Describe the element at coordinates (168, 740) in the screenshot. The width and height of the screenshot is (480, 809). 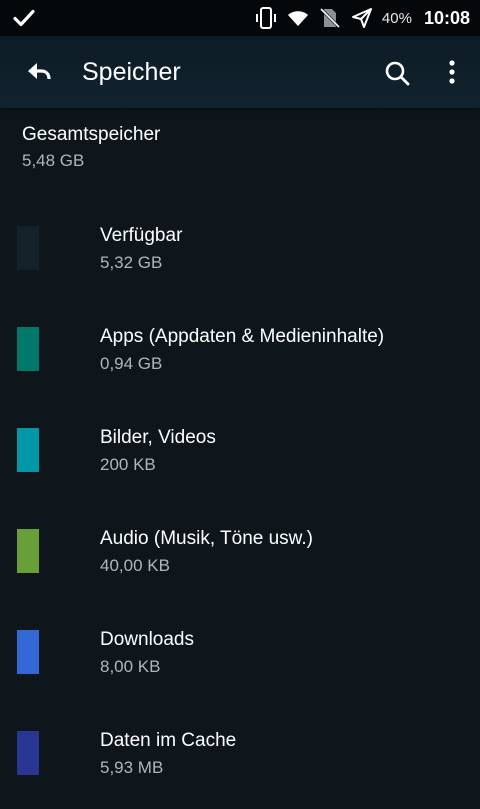
I see `category-label: Daten im Cache` at that location.